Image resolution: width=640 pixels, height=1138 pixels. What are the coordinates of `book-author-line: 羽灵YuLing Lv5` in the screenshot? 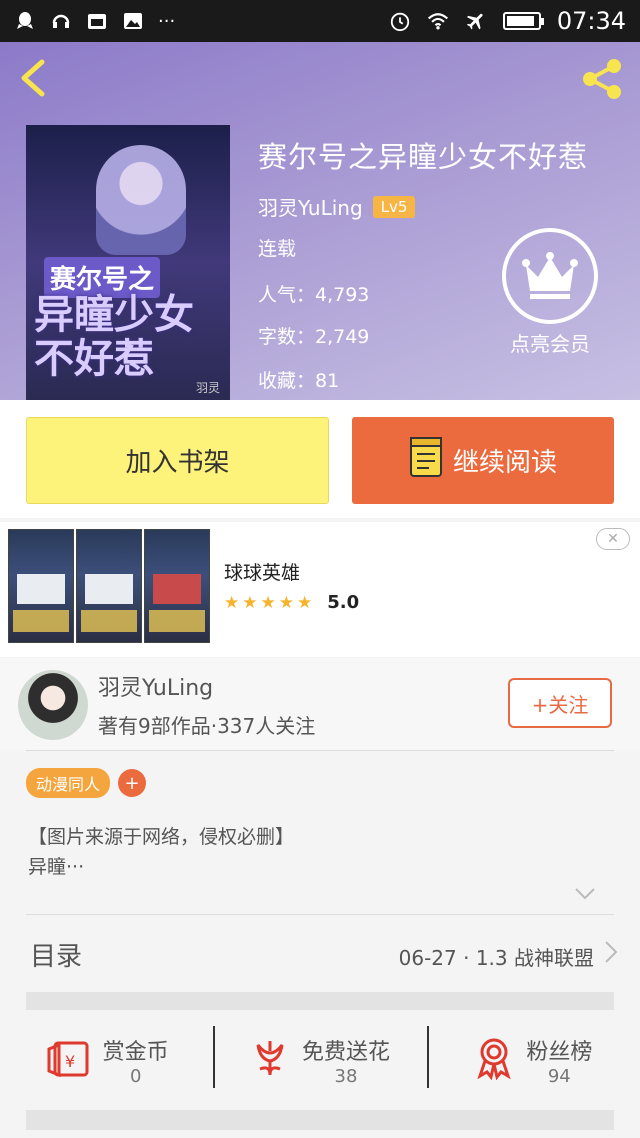 It's located at (337, 206).